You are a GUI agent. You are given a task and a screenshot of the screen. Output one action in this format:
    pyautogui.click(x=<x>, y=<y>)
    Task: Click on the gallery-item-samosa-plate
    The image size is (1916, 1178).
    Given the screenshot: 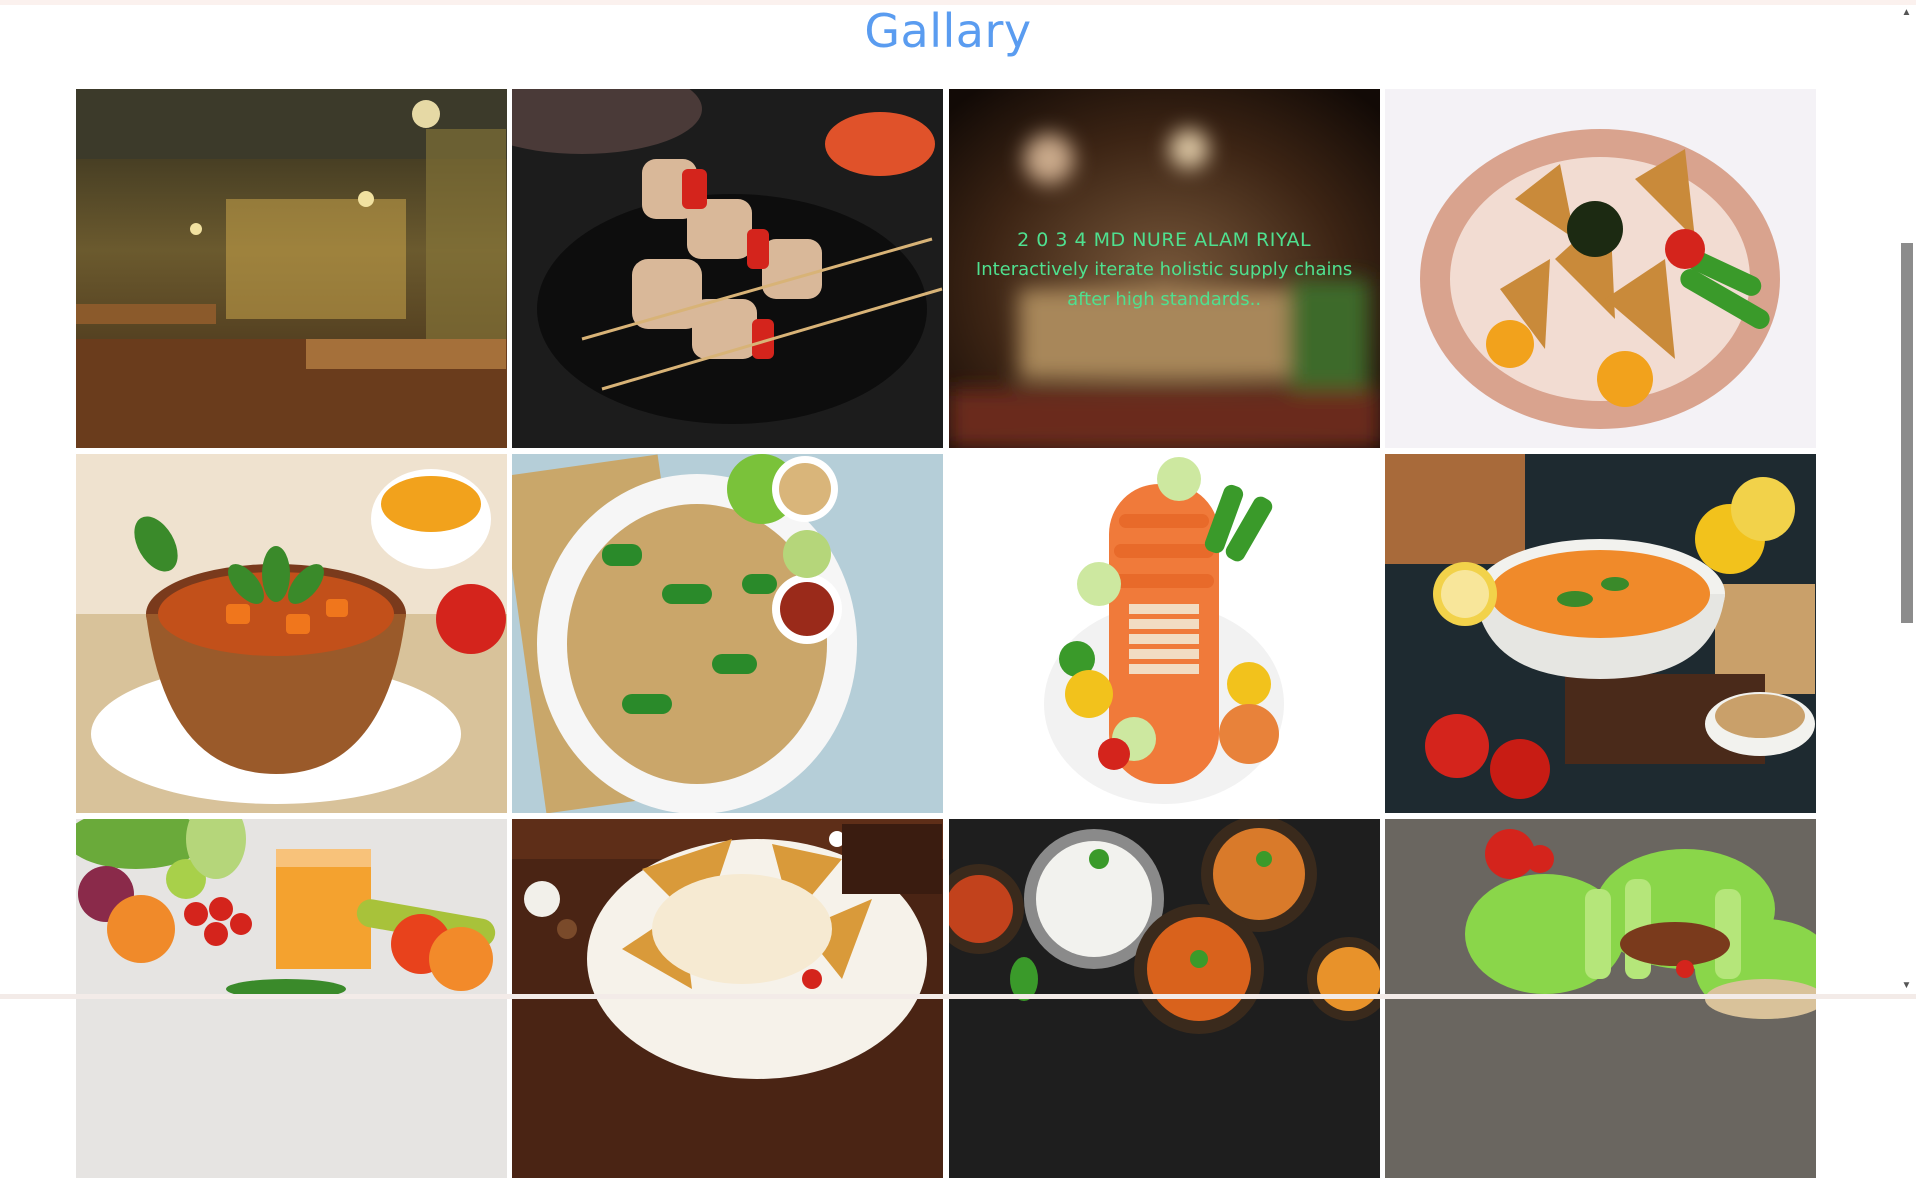 What is the action you would take?
    pyautogui.click(x=1600, y=268)
    